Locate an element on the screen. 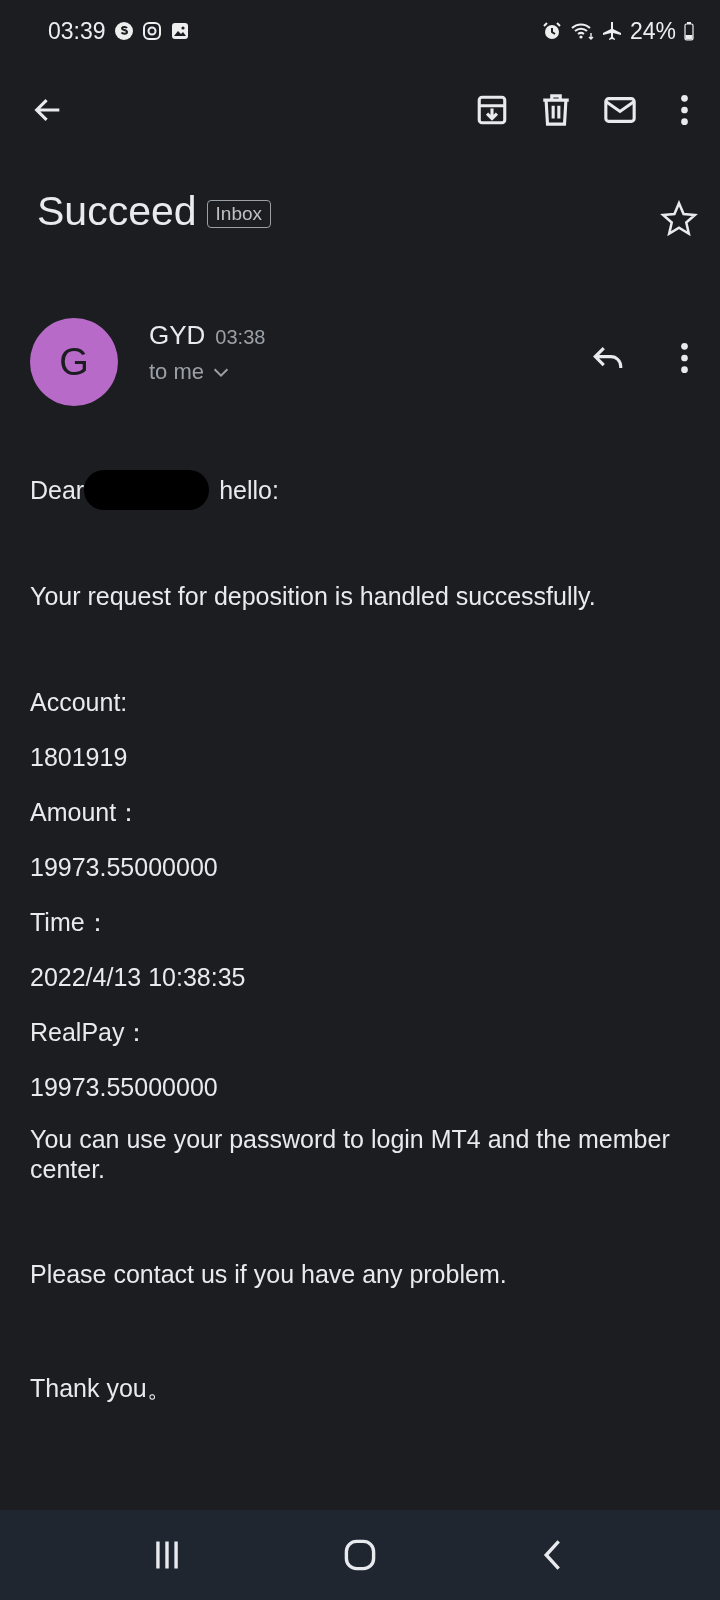 Image resolution: width=720 pixels, height=1600 pixels. greeting-text: Dear is located at coordinates (57, 490).